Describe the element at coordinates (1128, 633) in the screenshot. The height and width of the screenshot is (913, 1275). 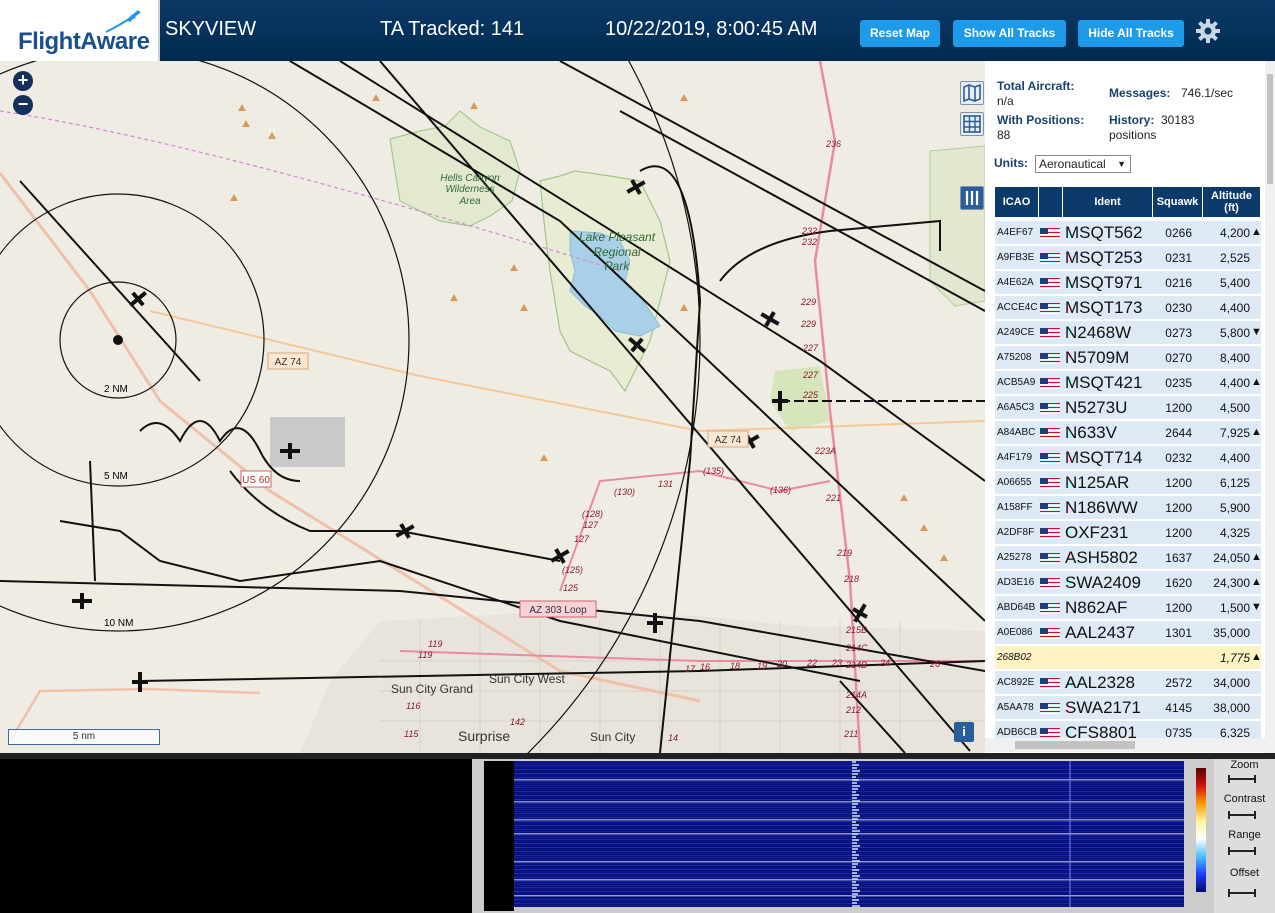
I see `table-row: A0E086 AAL2437 1301 35,000` at that location.